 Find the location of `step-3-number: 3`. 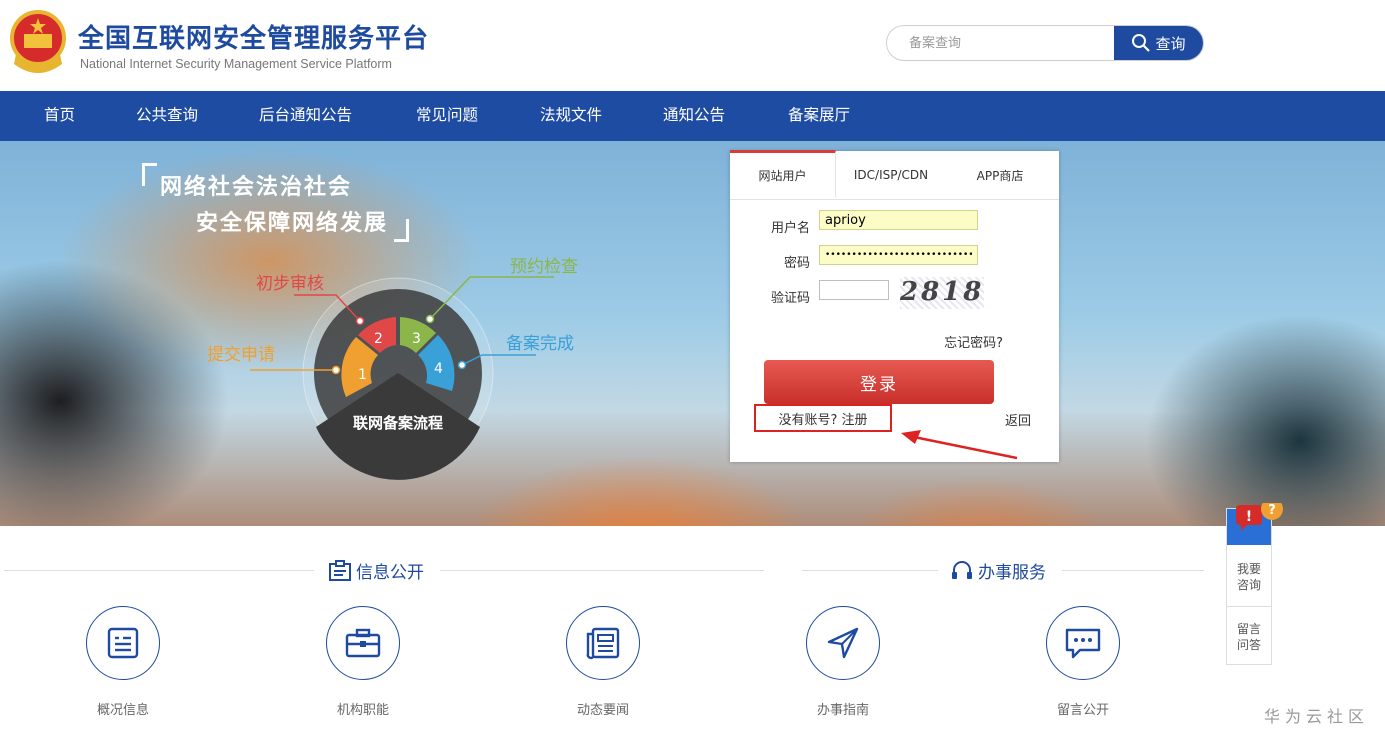

step-3-number: 3 is located at coordinates (416, 339).